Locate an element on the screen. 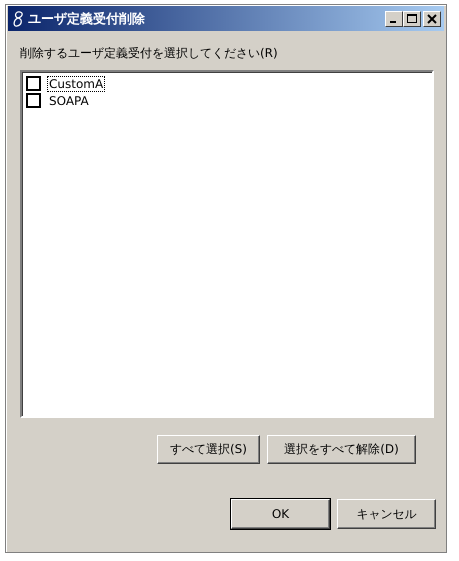  item-label: SOAPA is located at coordinates (69, 100).